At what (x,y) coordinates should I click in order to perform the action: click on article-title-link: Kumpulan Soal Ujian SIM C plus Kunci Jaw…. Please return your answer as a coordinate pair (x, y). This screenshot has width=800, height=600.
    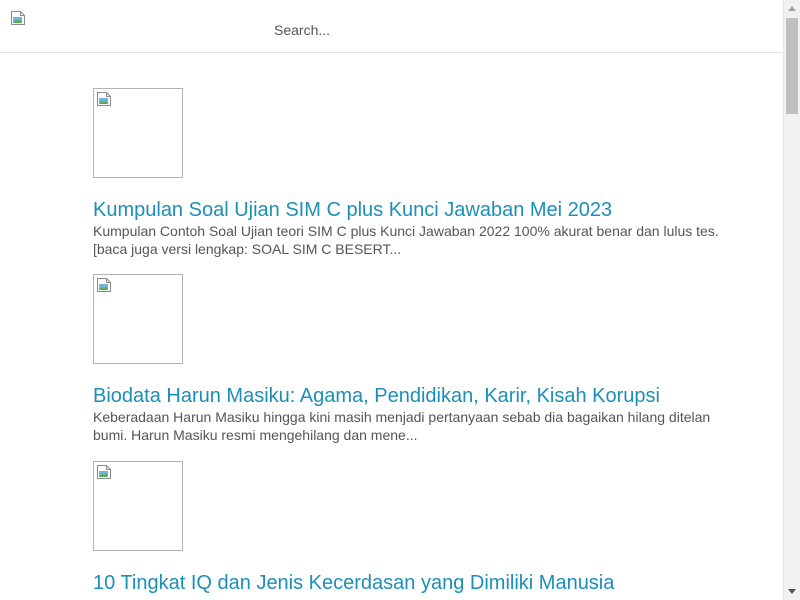
    Looking at the image, I should click on (352, 210).